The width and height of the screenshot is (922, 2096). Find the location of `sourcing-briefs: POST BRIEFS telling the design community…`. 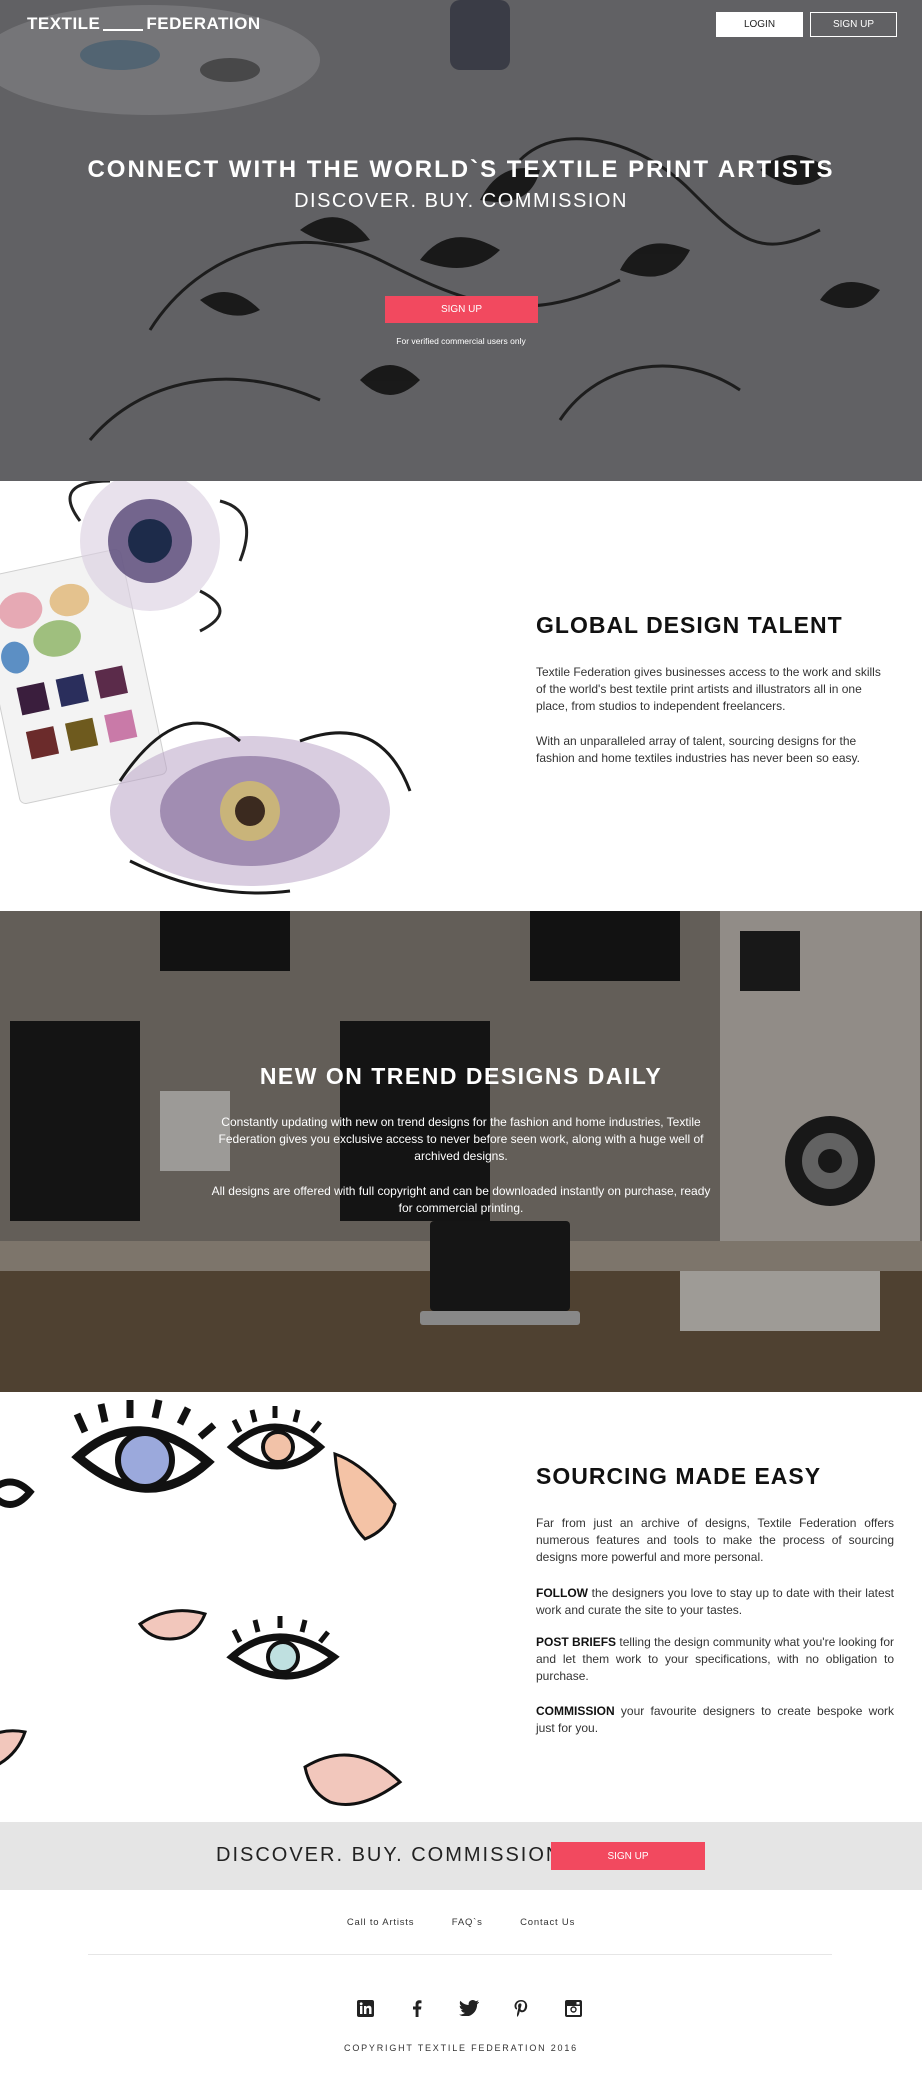

sourcing-briefs: POST BRIEFS telling the design community… is located at coordinates (715, 1659).